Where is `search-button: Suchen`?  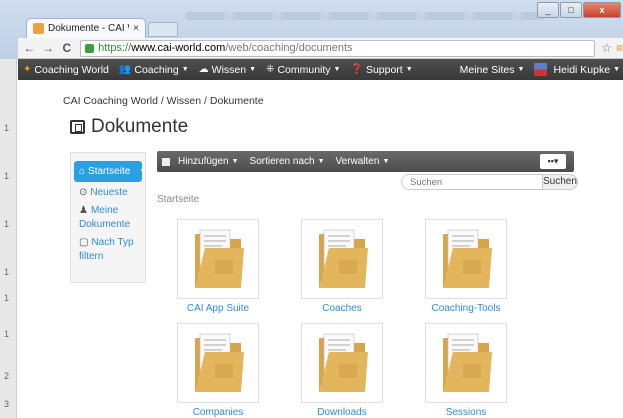 search-button: Suchen is located at coordinates (560, 182).